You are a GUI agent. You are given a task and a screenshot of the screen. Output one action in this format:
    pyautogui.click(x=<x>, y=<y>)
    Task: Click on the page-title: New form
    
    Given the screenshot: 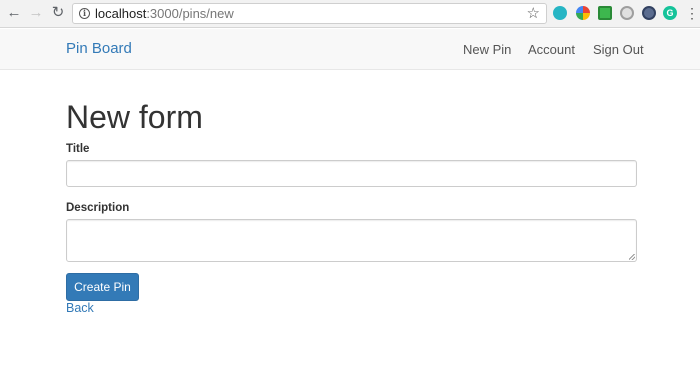 What is the action you would take?
    pyautogui.click(x=134, y=117)
    